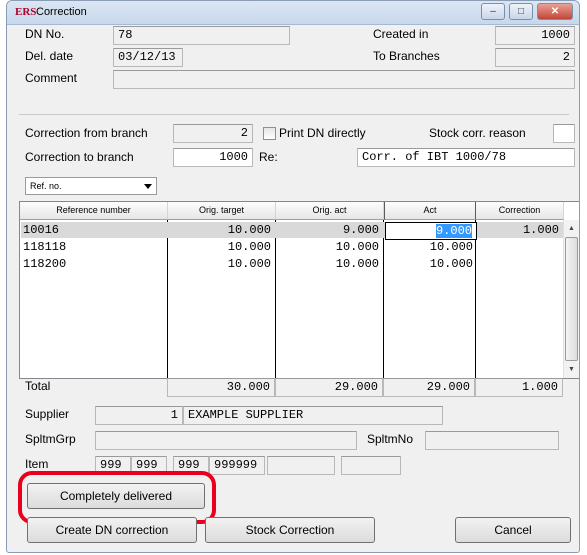 The image size is (587, 555). Describe the element at coordinates (45, 247) in the screenshot. I see `cell-reference-number: 118118` at that location.